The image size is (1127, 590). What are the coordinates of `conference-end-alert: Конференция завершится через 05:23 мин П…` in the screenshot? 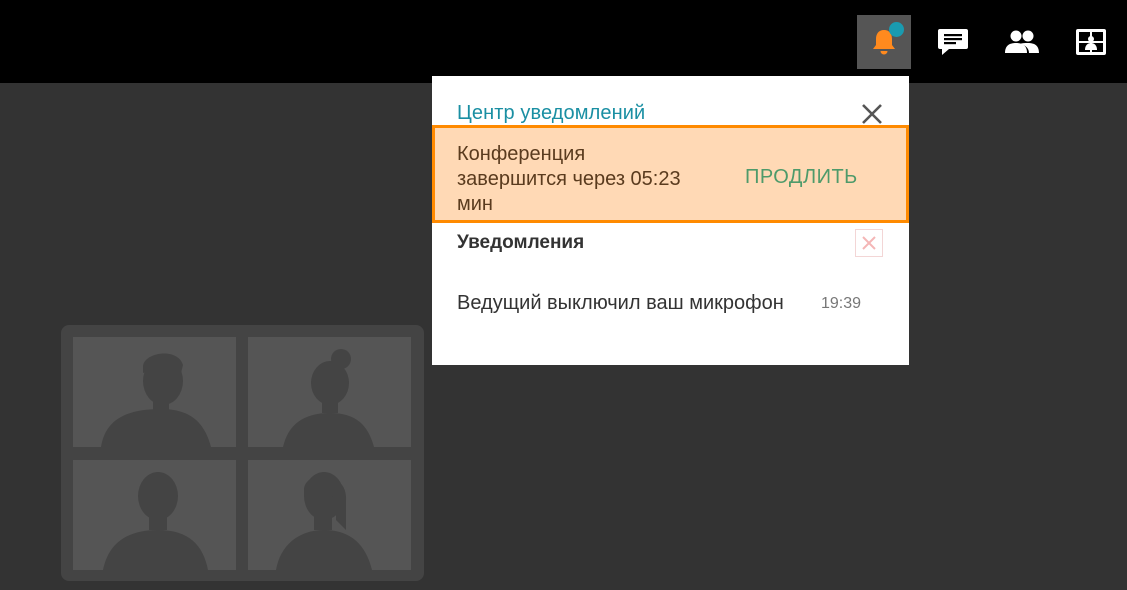 It's located at (670, 174).